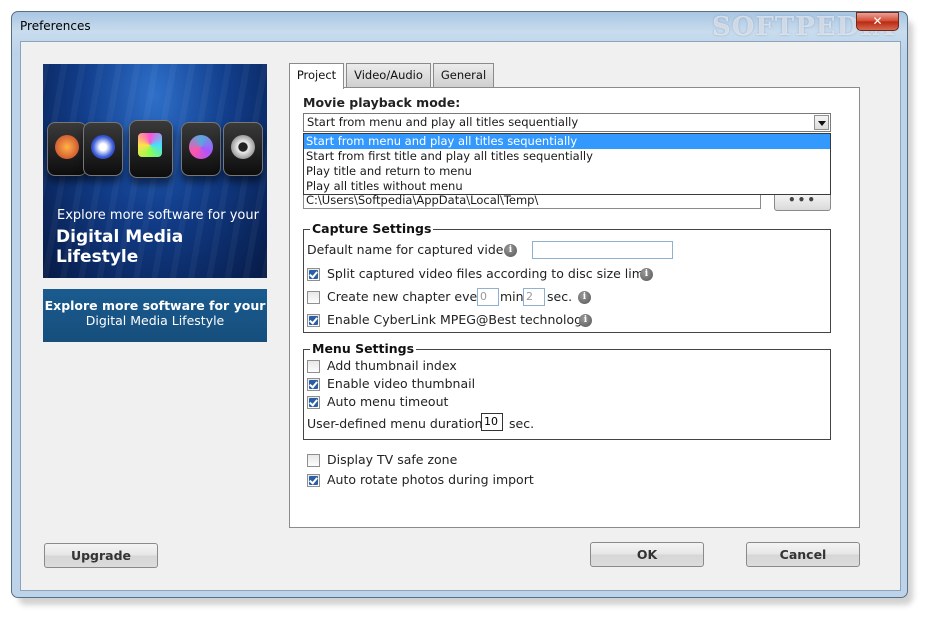 Image resolution: width=928 pixels, height=618 pixels. Describe the element at coordinates (392, 365) in the screenshot. I see `thumbnail-index-label: Add thumbnail index` at that location.